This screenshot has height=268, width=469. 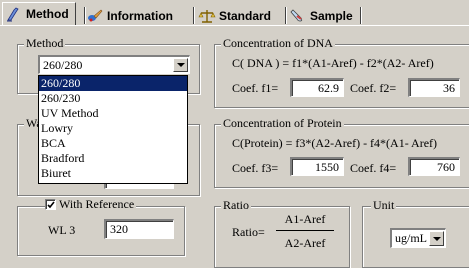 I want to click on method-option: 260/230, so click(x=113, y=98).